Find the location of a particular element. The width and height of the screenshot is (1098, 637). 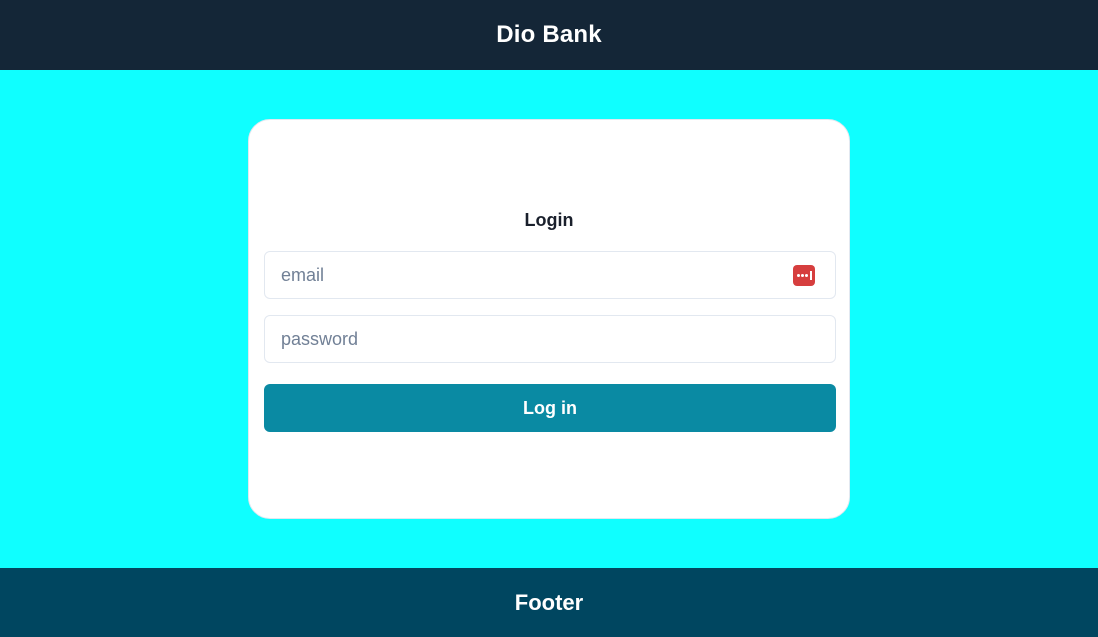

site-header: Dio Bank is located at coordinates (549, 35).